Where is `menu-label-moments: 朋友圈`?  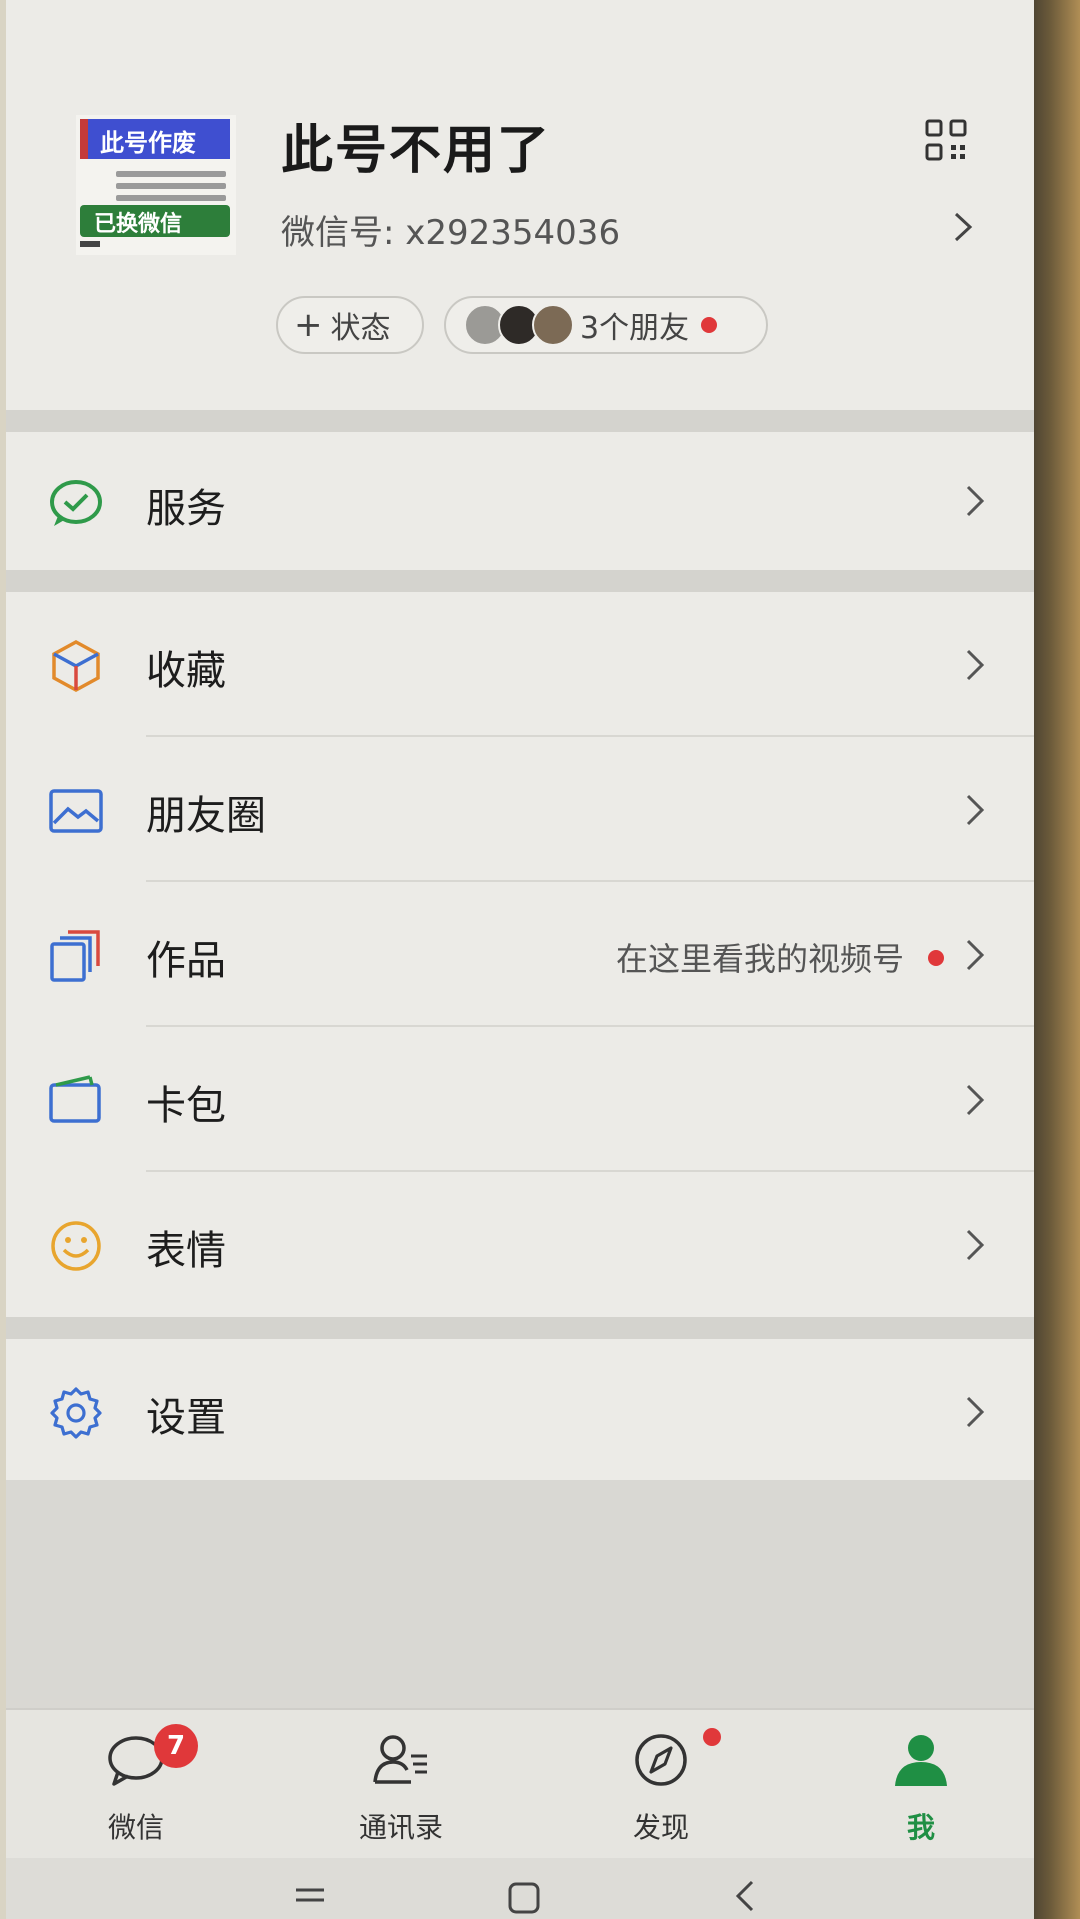 menu-label-moments: 朋友圈 is located at coordinates (206, 816).